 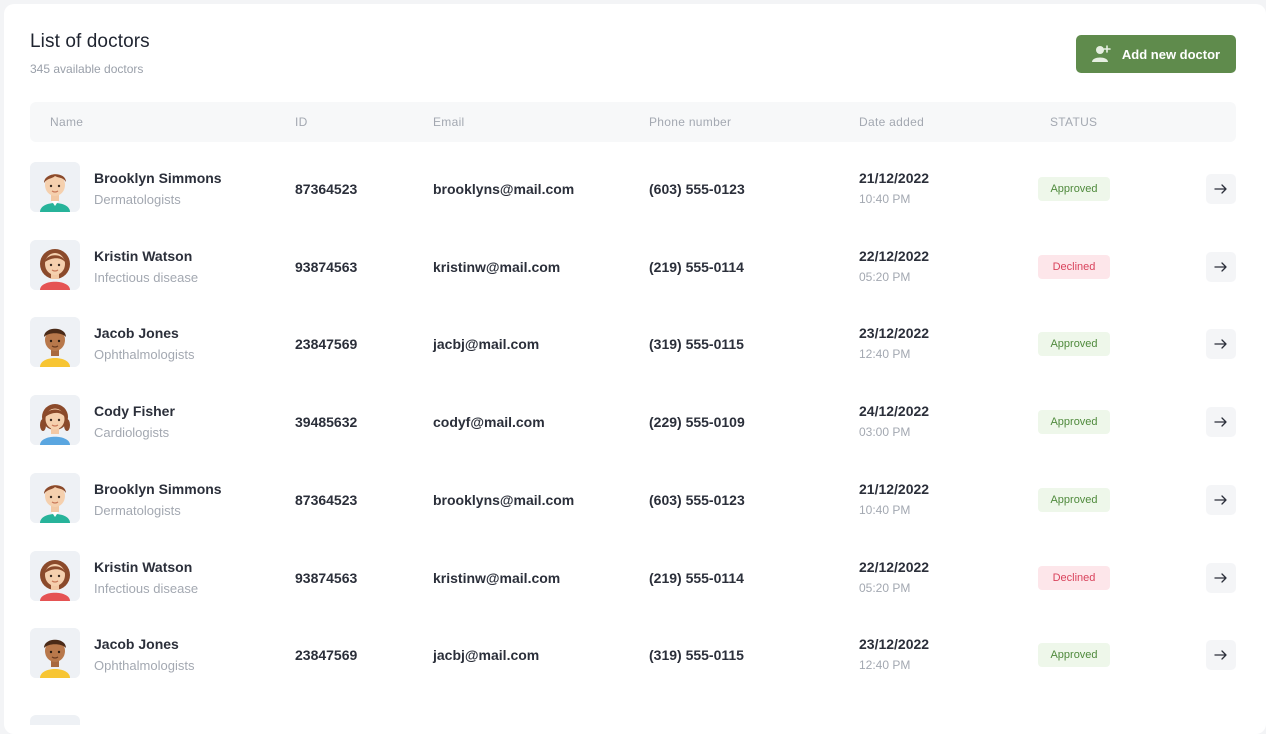 I want to click on column-header-phone: Phone number, so click(x=690, y=122).